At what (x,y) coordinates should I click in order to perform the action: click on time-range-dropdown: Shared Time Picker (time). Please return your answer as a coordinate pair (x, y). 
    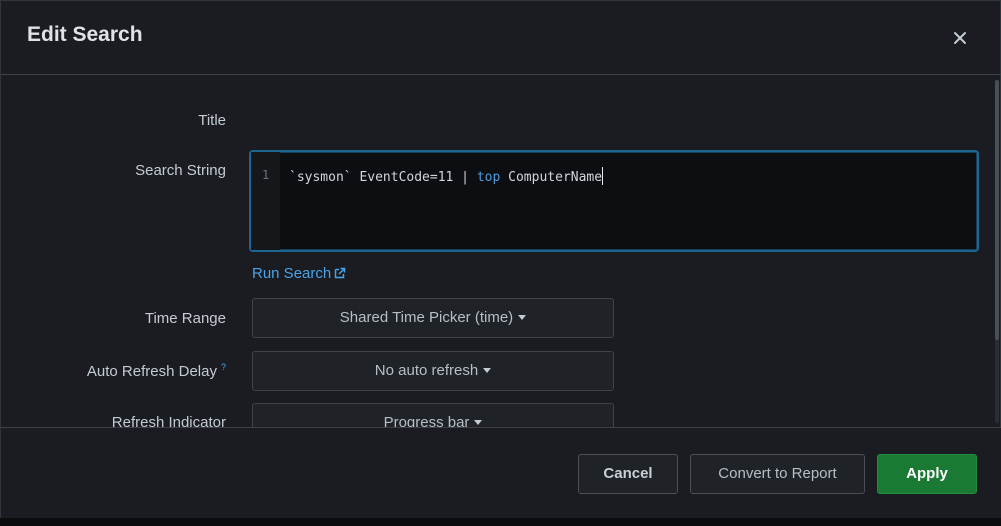
    Looking at the image, I should click on (433, 318).